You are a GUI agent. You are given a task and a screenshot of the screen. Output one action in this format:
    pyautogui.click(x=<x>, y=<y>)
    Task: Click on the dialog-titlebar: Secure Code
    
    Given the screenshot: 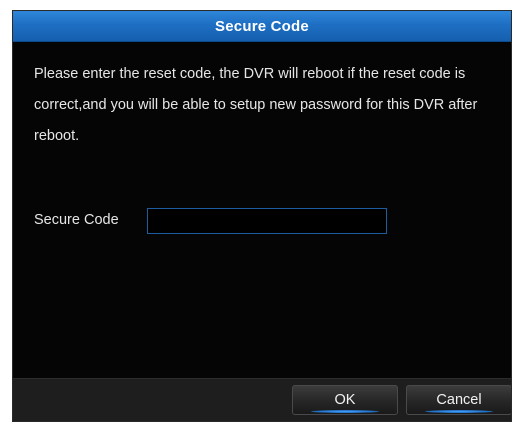 What is the action you would take?
    pyautogui.click(x=262, y=26)
    